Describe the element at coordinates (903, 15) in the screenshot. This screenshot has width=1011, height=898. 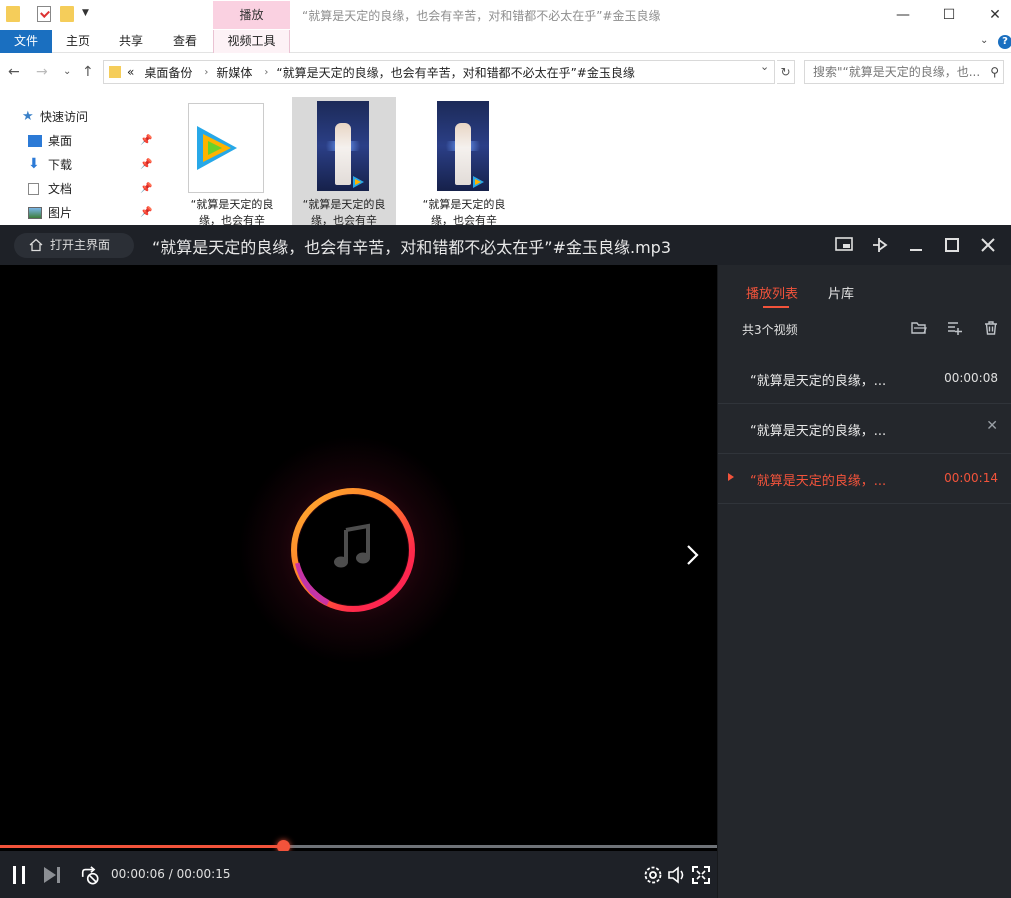
I see `minimize-button: —` at that location.